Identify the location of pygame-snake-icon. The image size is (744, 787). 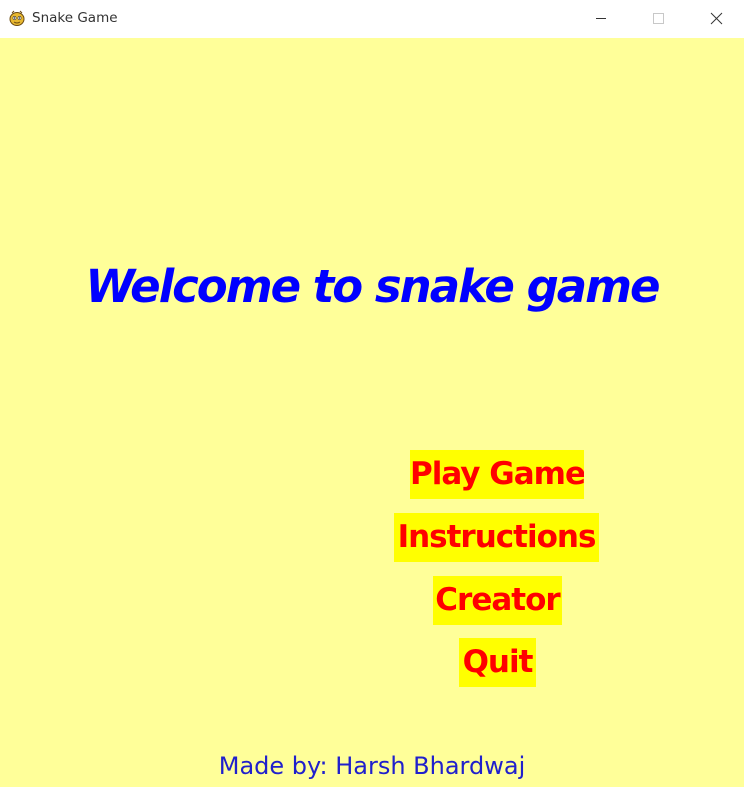
(17, 18).